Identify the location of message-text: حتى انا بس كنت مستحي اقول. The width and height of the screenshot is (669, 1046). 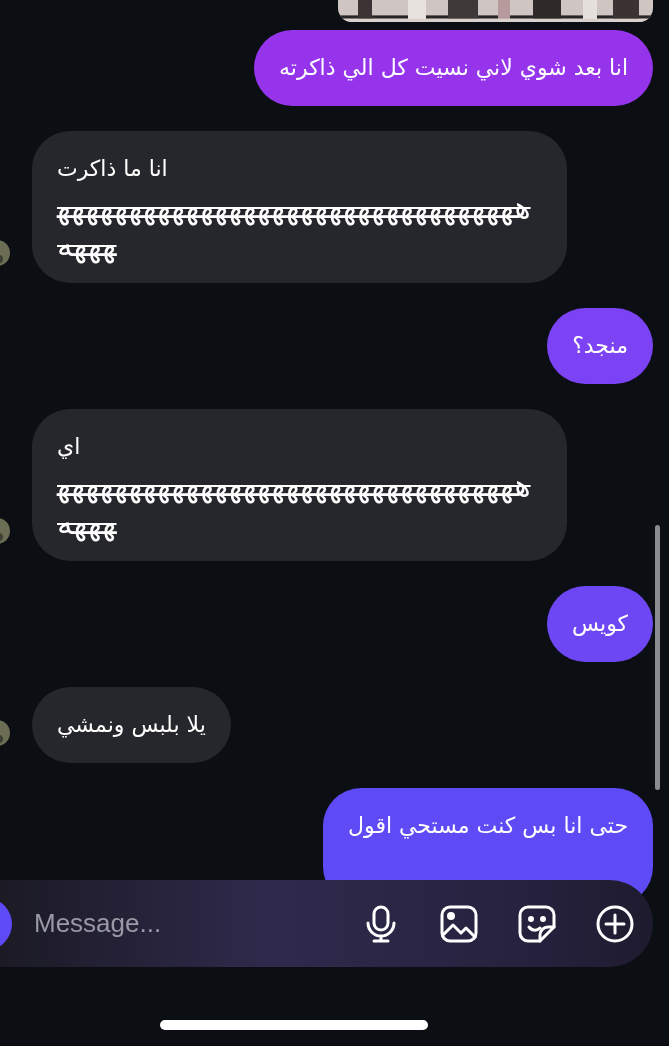
(488, 826).